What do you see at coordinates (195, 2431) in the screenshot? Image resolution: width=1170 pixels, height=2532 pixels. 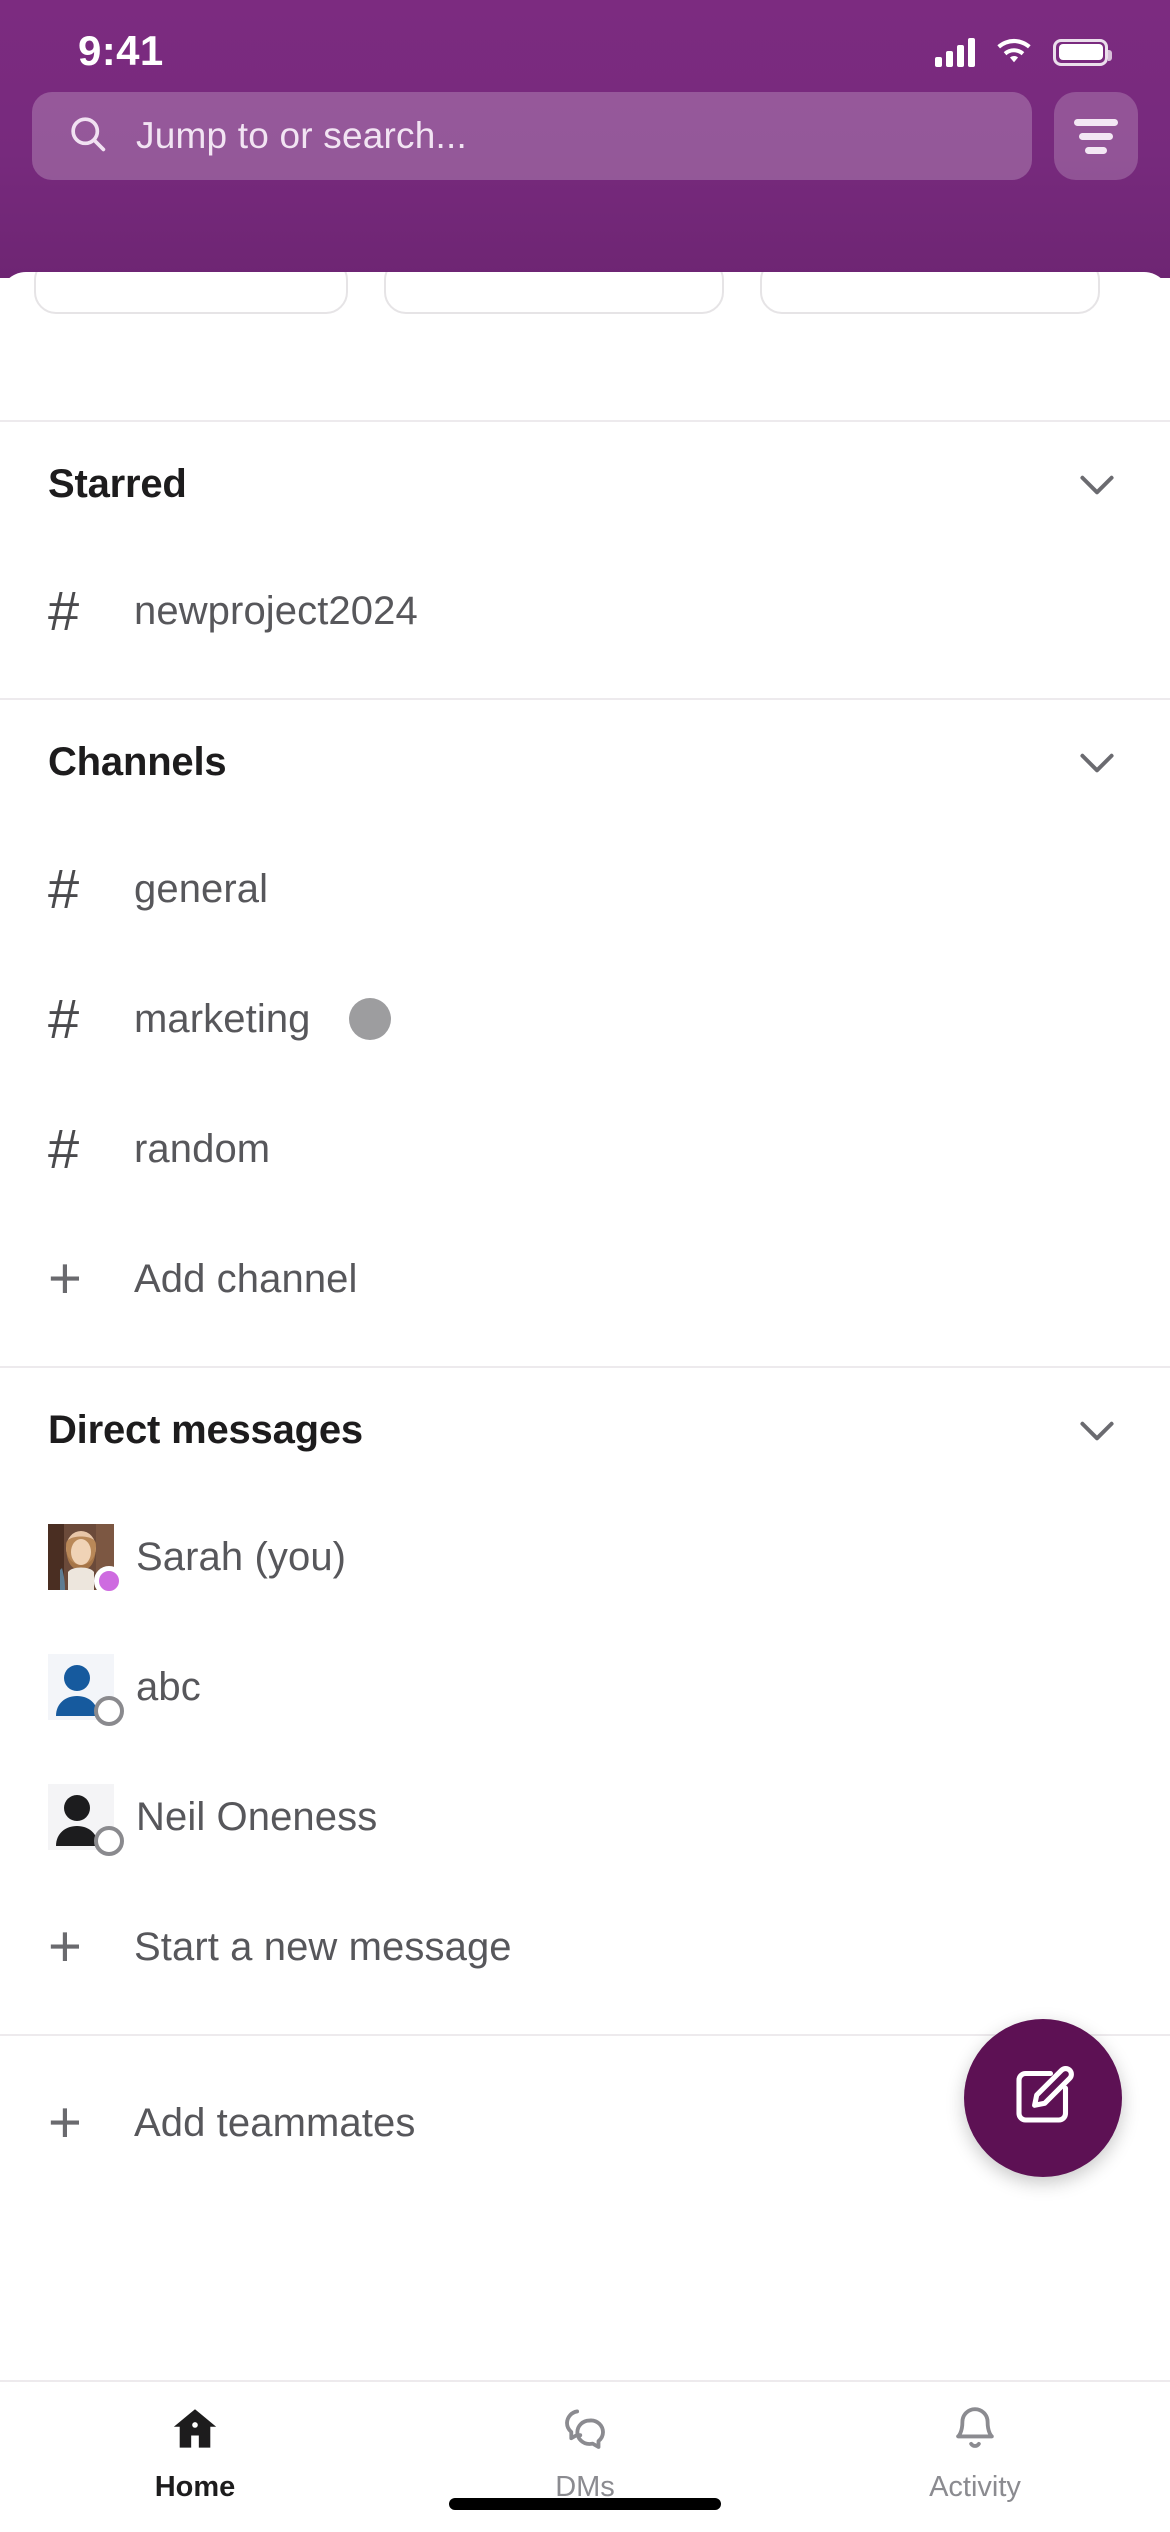 I see `home-icon` at bounding box center [195, 2431].